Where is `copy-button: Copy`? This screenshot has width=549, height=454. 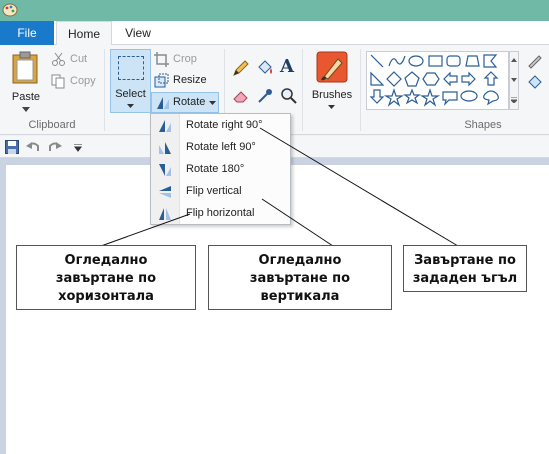
copy-button: Copy is located at coordinates (76, 81).